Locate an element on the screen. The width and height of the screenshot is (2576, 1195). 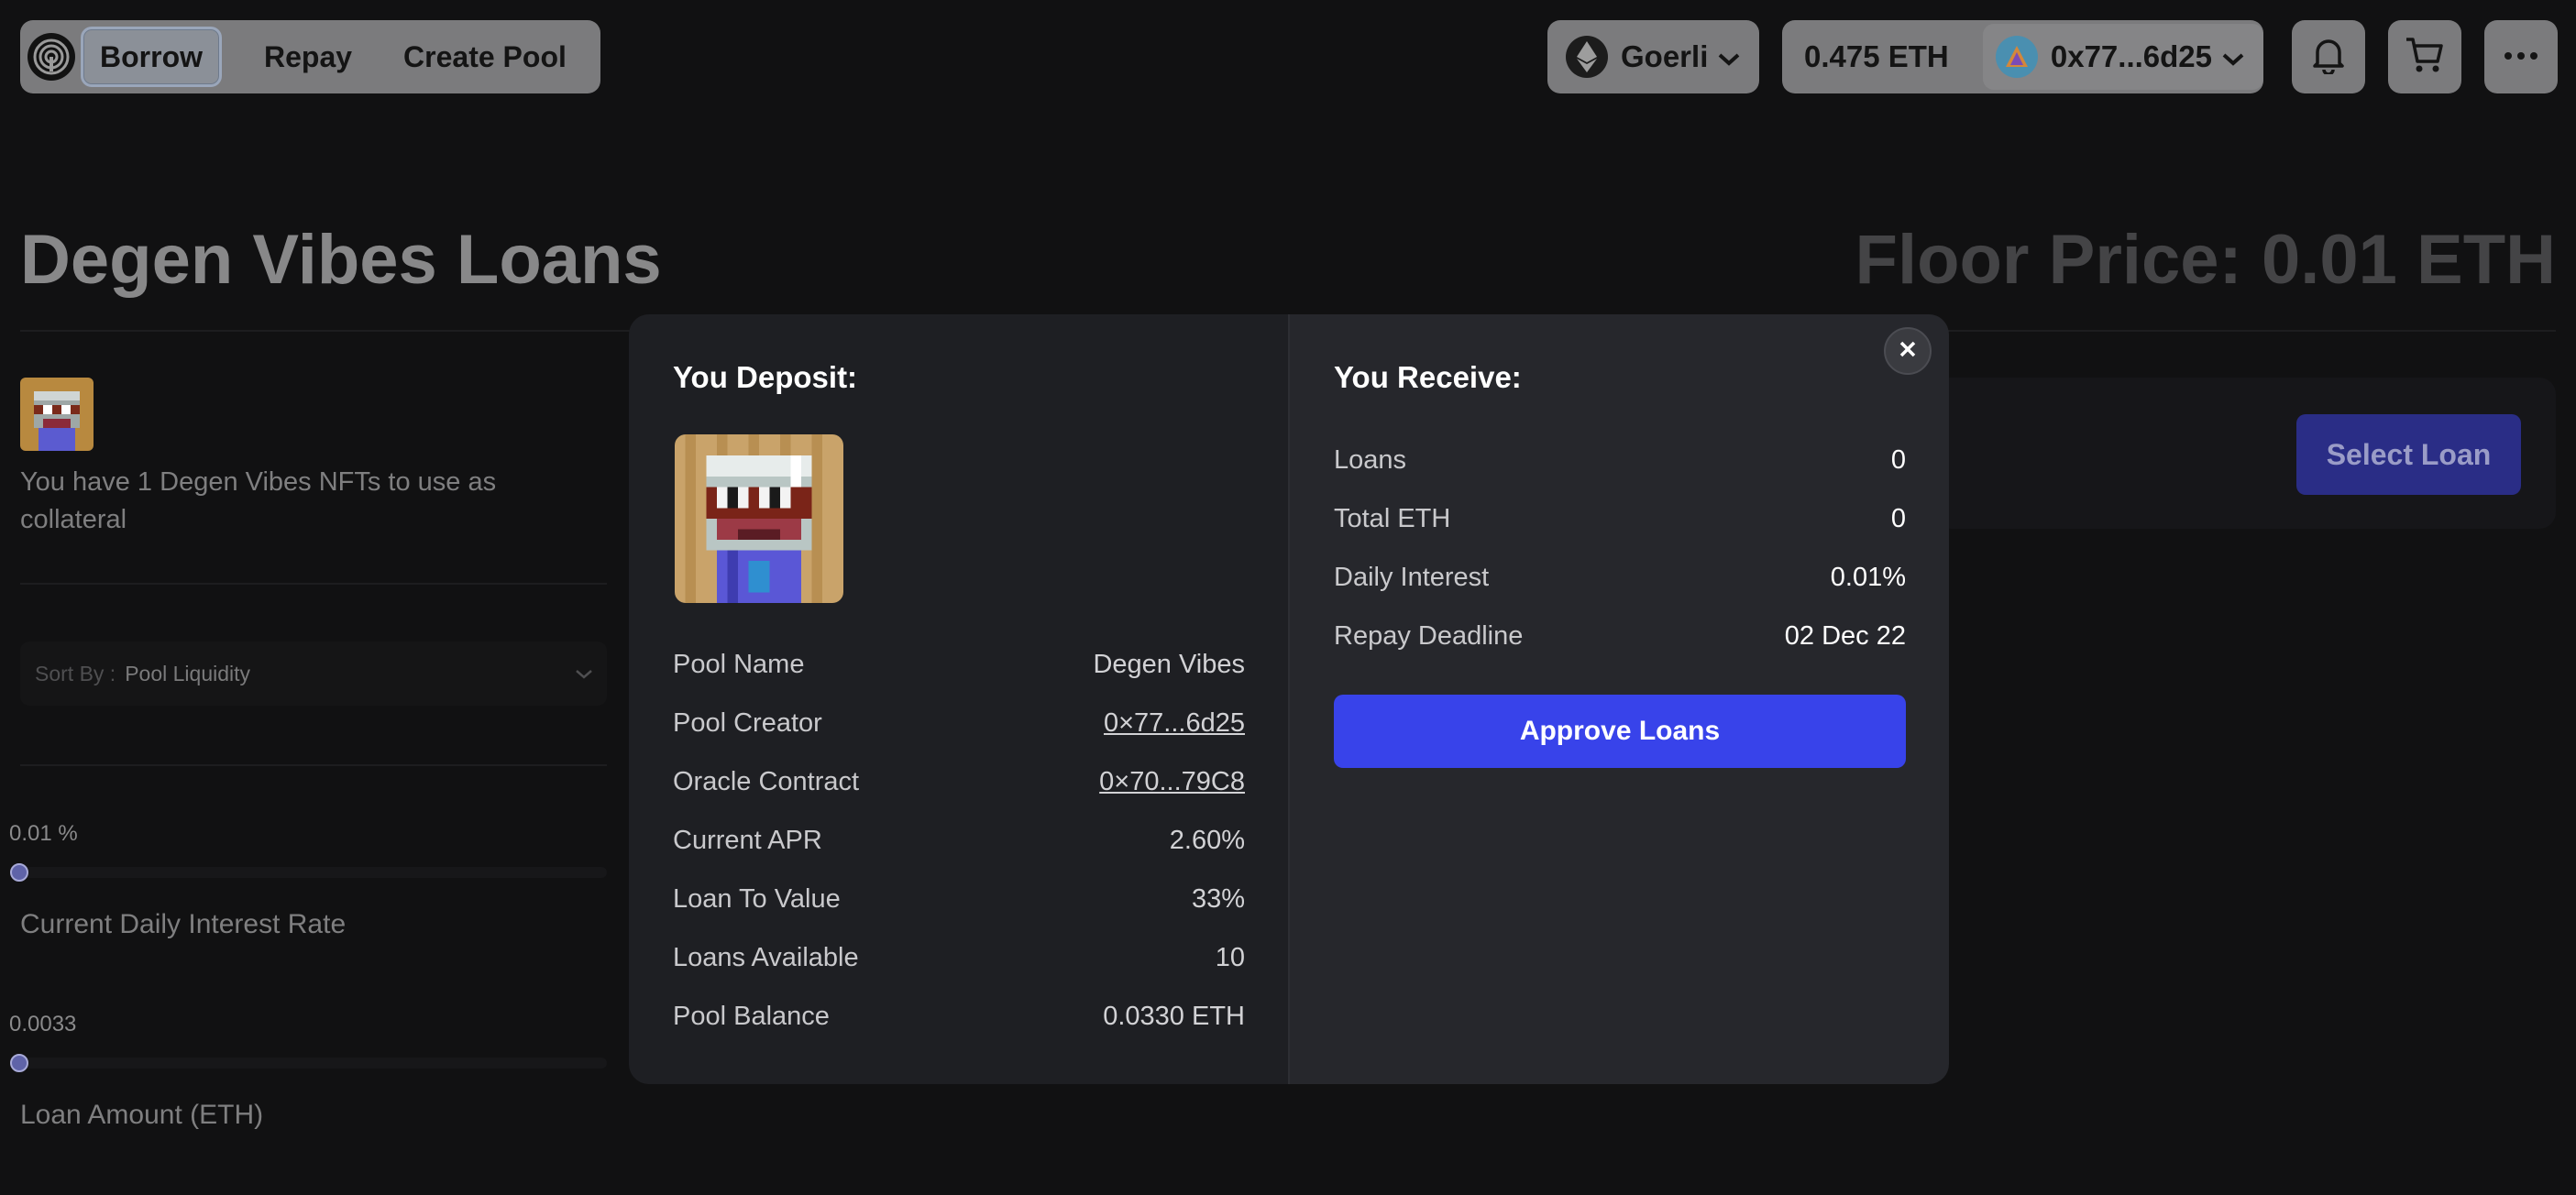
nav-repay: Repay is located at coordinates (308, 56).